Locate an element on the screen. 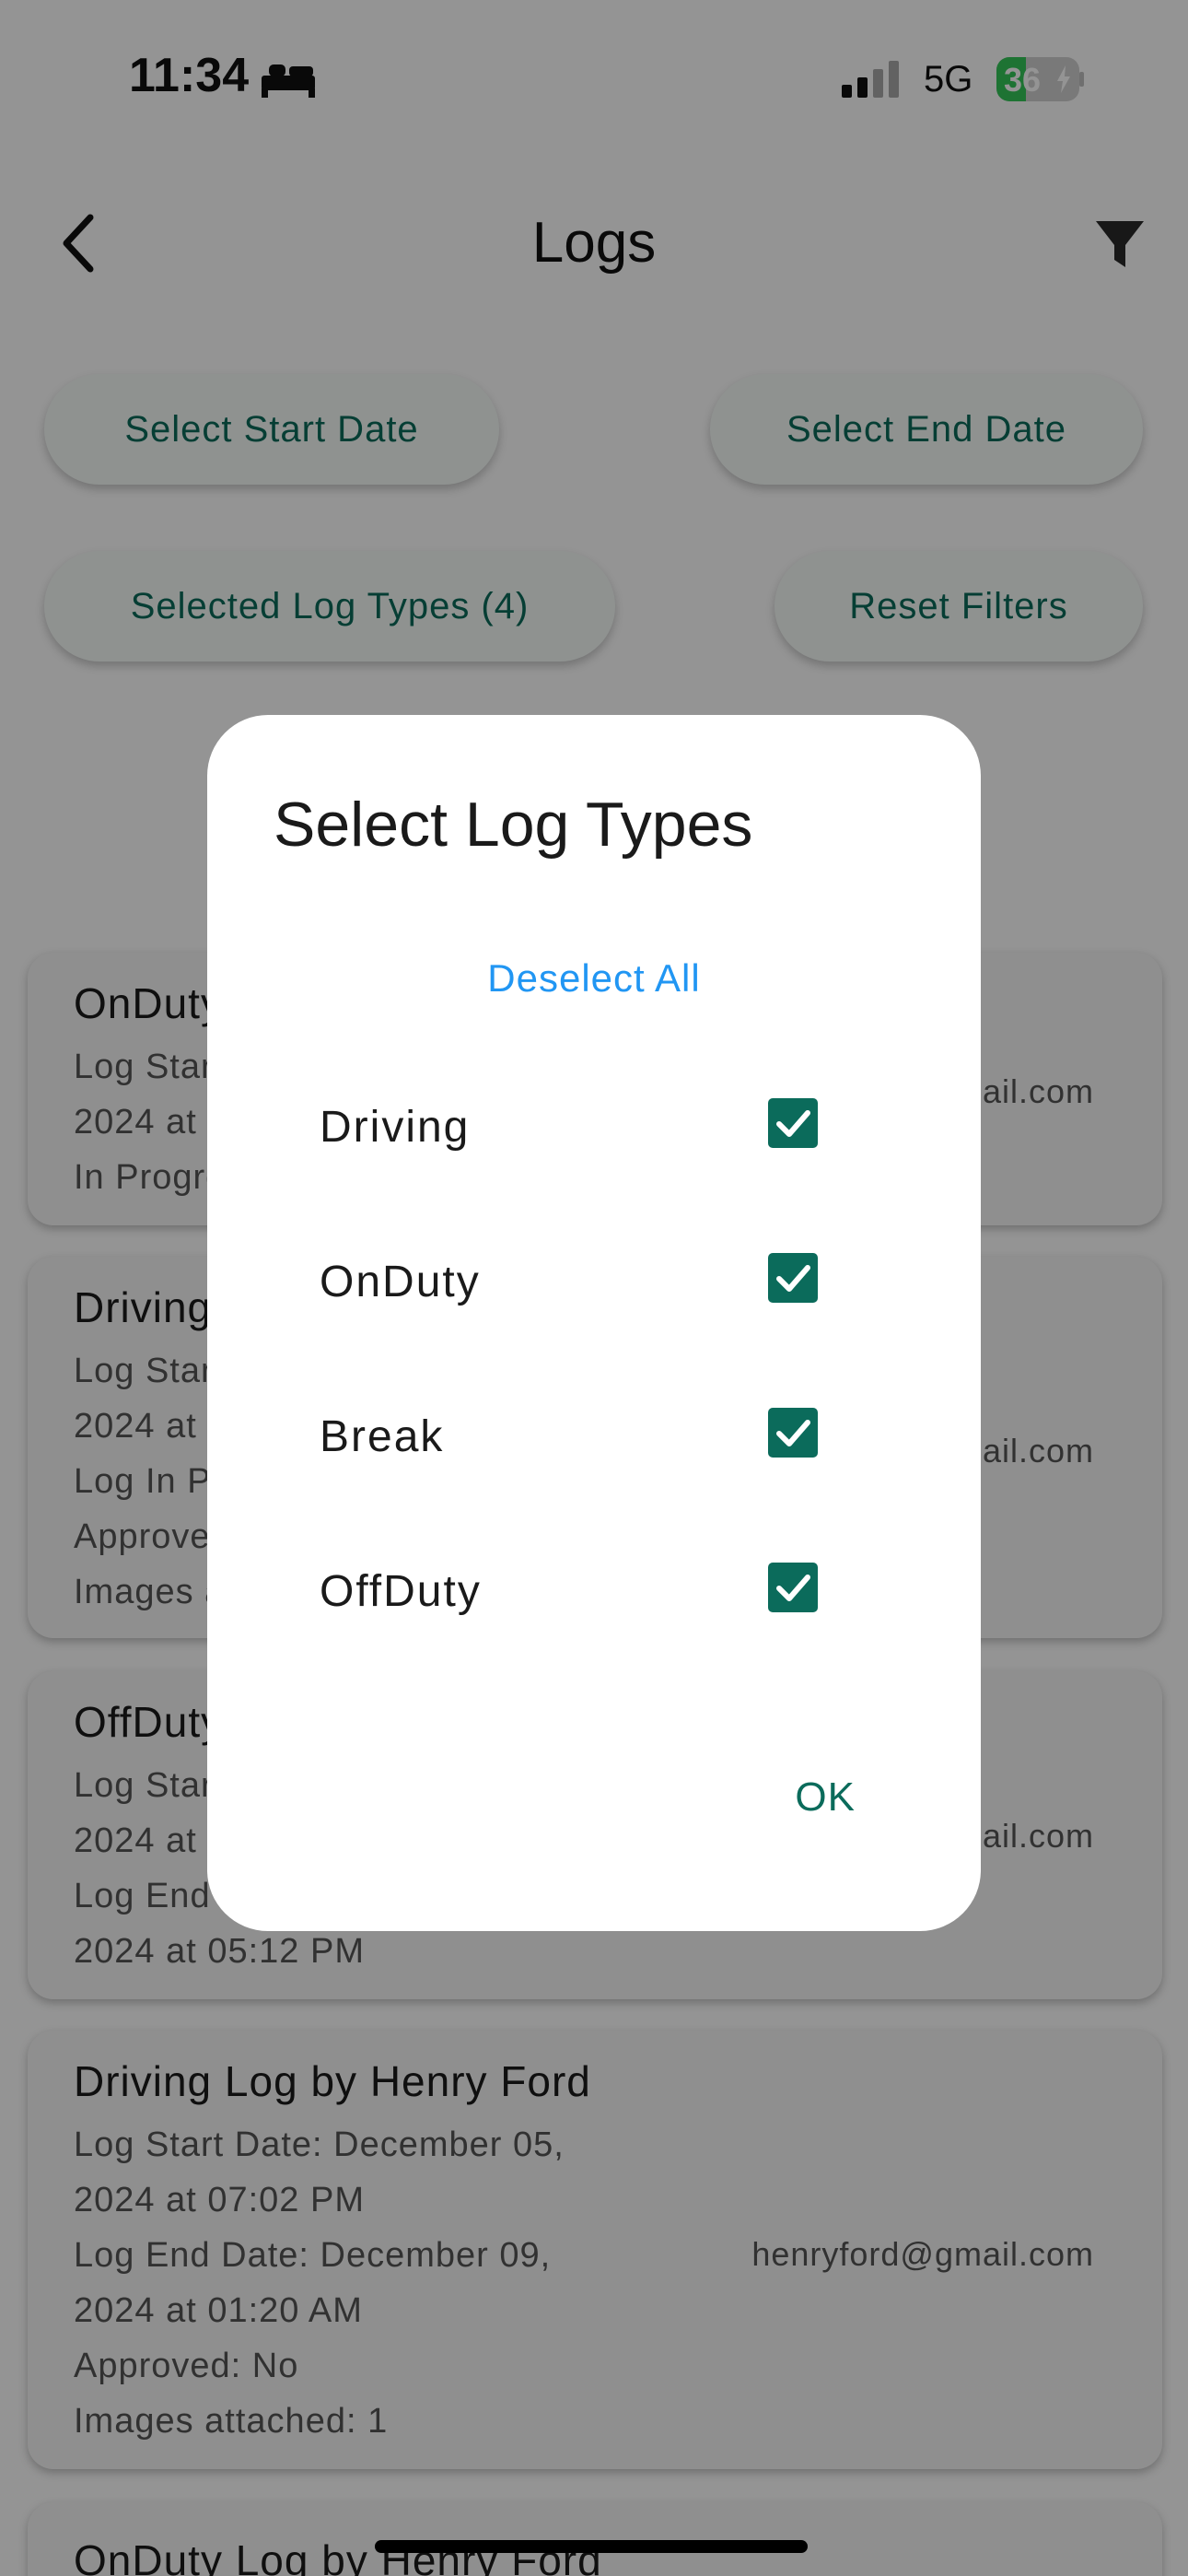  offduty-checkbox is located at coordinates (793, 1587).